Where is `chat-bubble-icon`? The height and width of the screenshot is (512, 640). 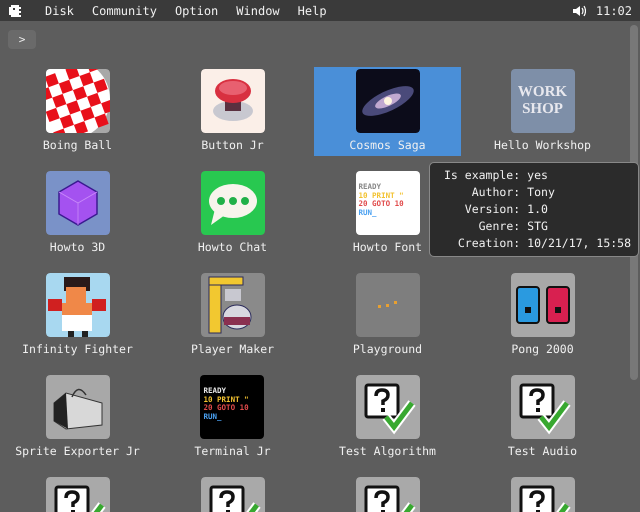 chat-bubble-icon is located at coordinates (232, 203).